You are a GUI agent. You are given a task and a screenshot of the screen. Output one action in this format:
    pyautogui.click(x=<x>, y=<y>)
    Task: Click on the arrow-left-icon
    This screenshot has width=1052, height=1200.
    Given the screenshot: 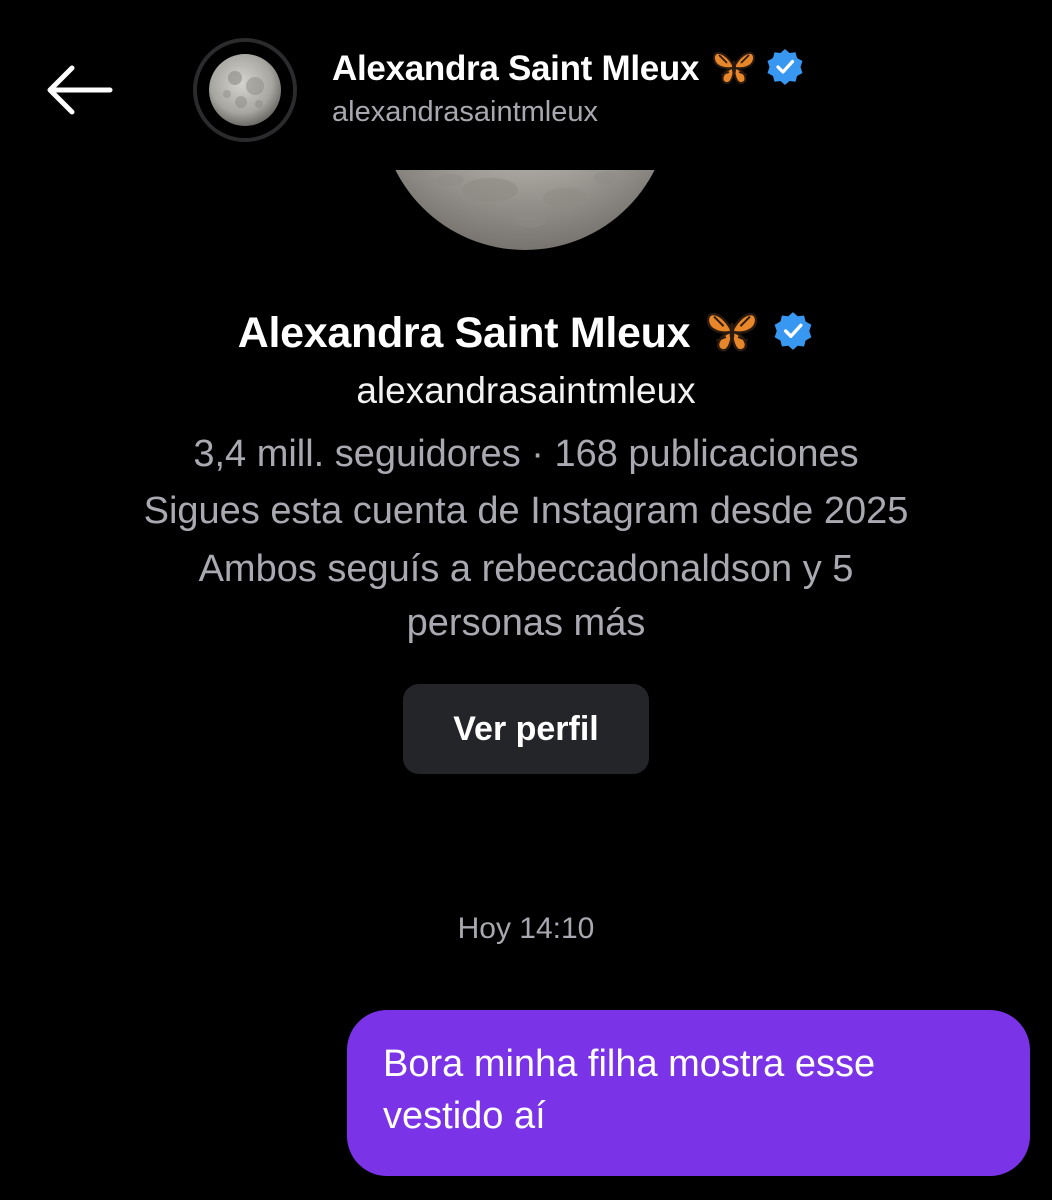 What is the action you would take?
    pyautogui.click(x=80, y=90)
    